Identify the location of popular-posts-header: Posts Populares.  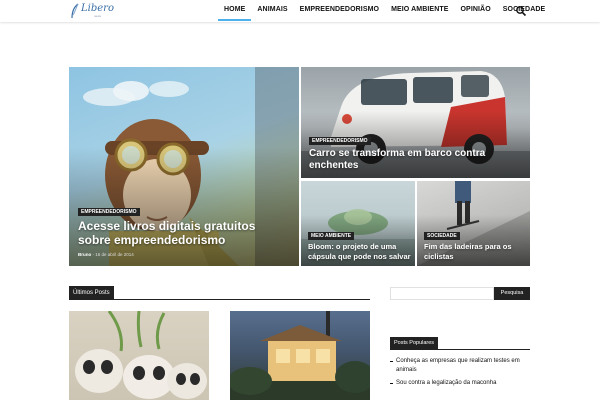
(460, 343).